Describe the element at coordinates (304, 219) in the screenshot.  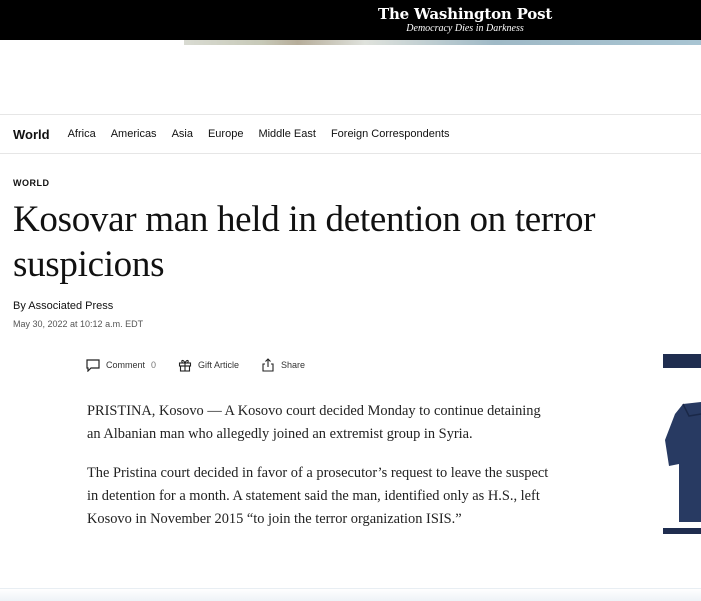
I see `headline-line-1: Kosovar man held in detention on terror` at that location.